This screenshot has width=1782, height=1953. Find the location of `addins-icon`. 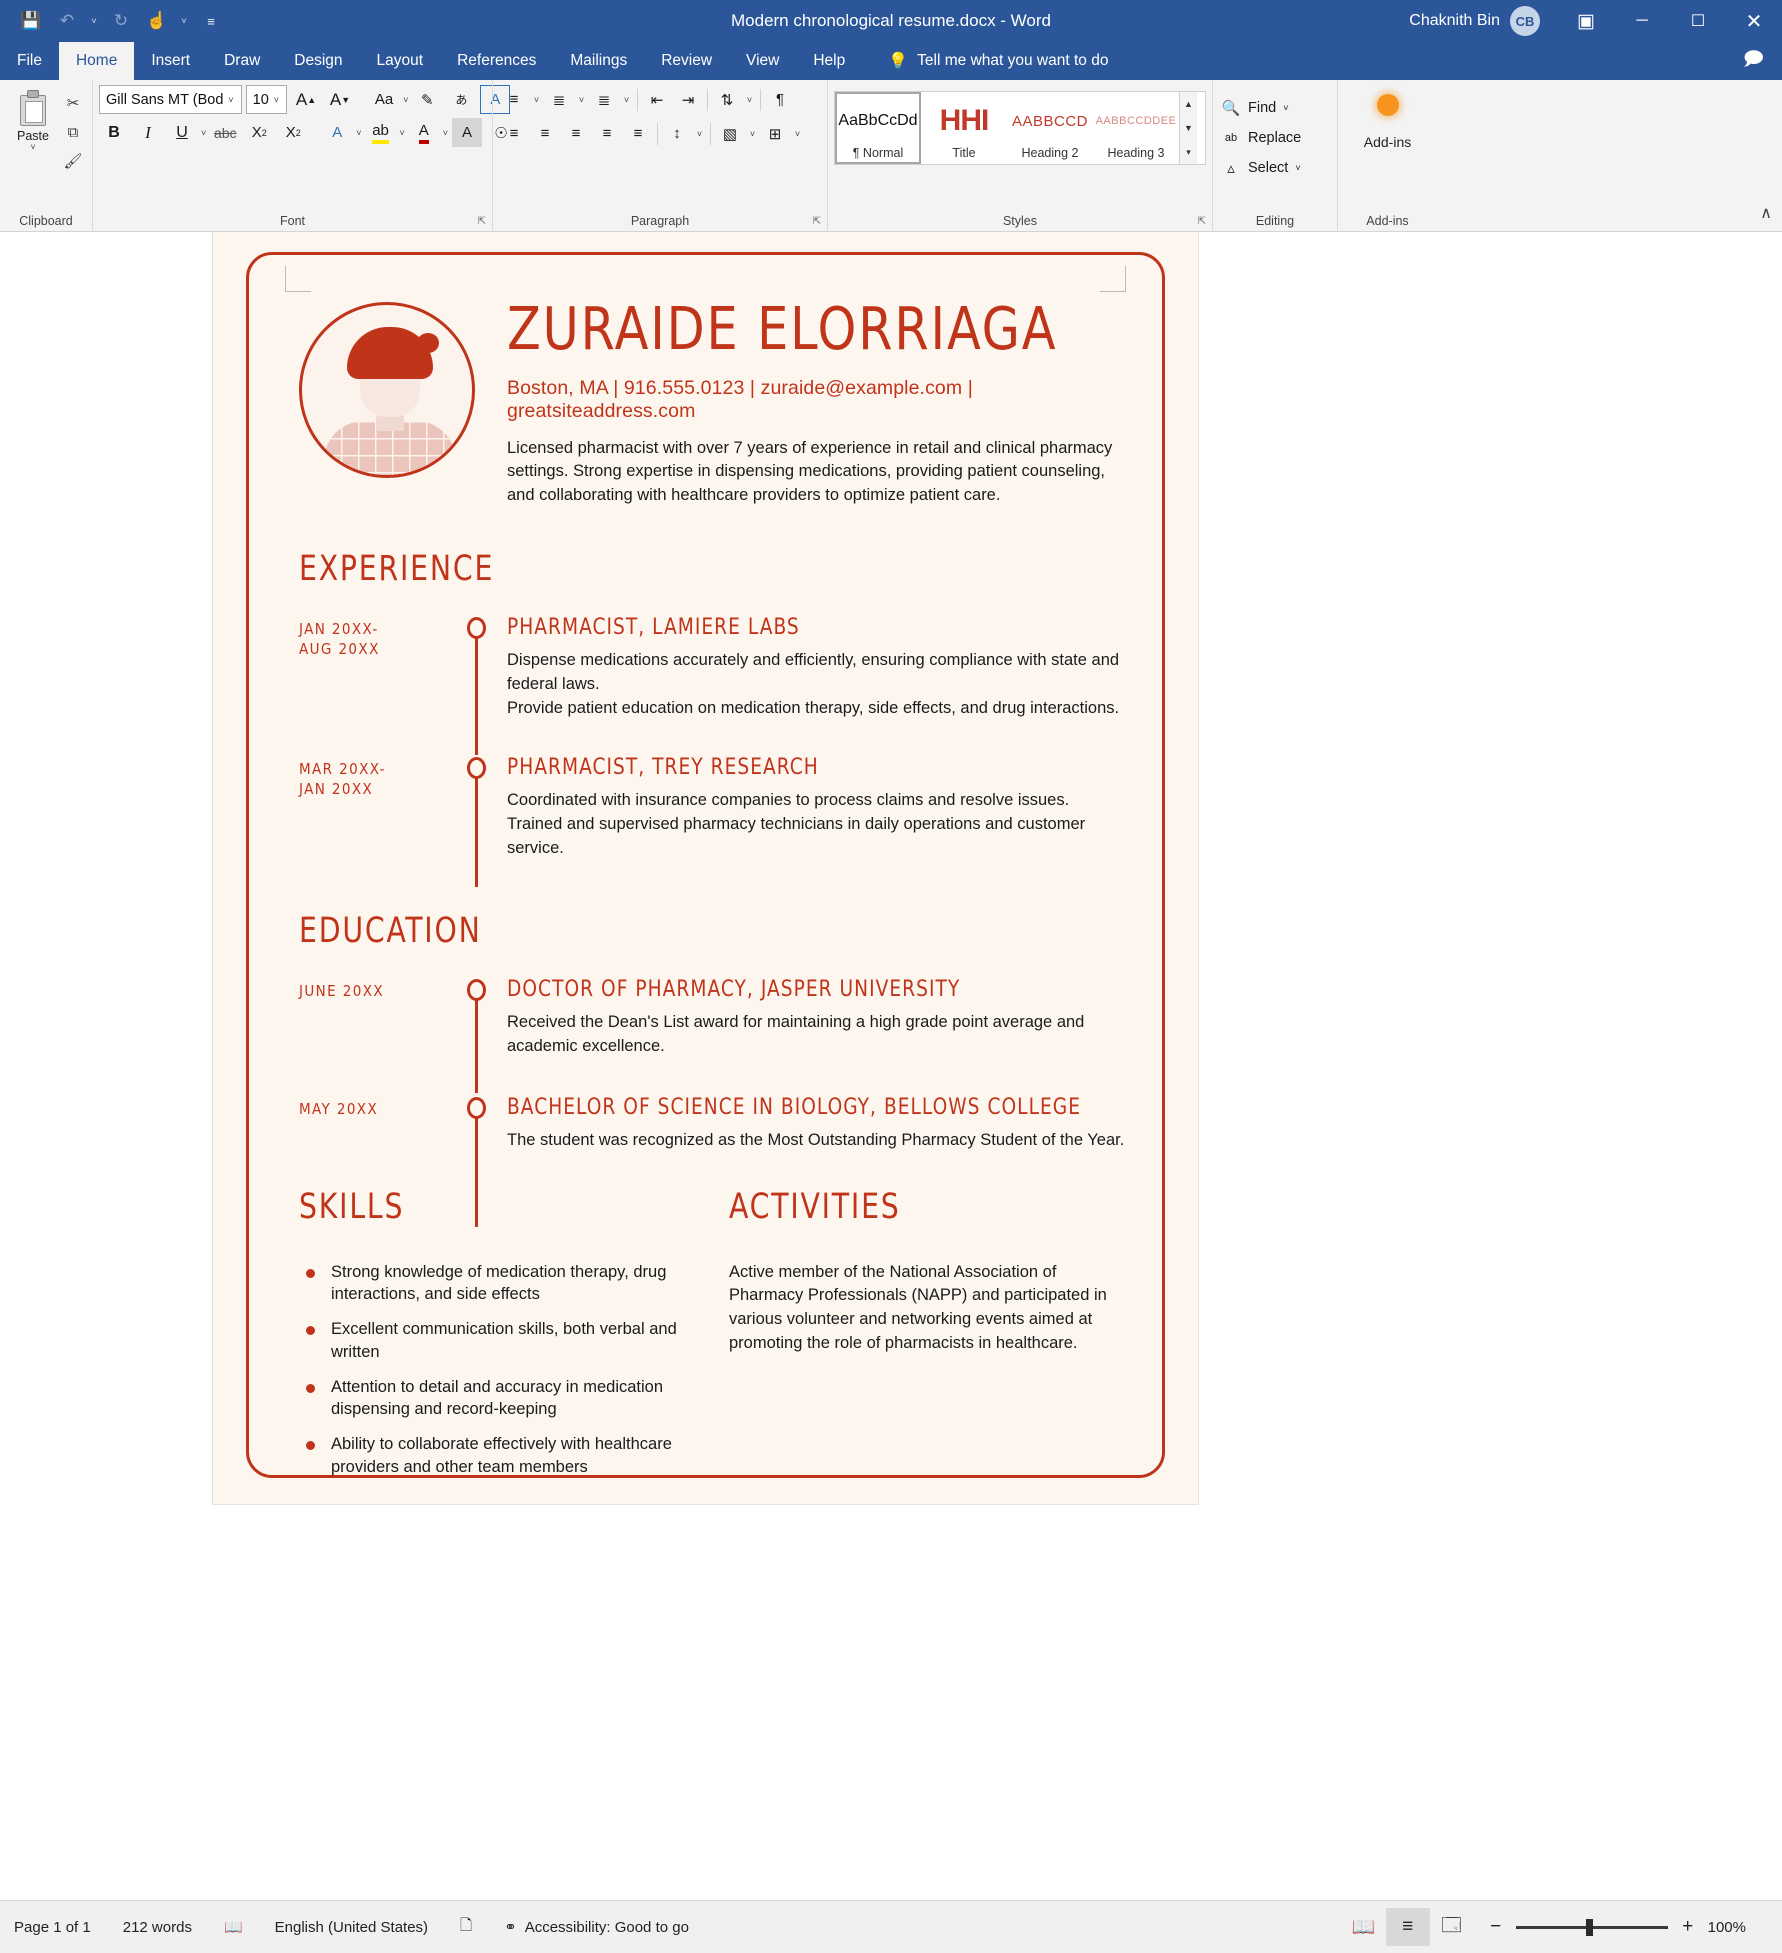

addins-icon is located at coordinates (1387, 105).